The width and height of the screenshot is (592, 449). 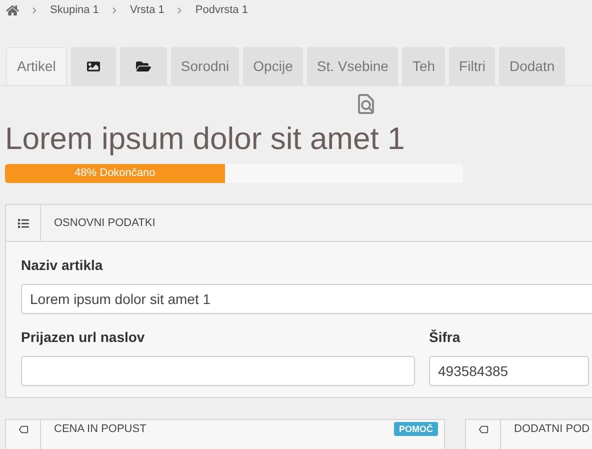 I want to click on tab: Sorodni, so click(x=205, y=66).